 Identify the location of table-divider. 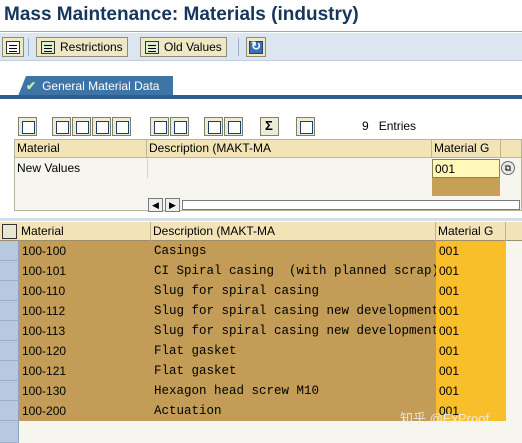
(261, 219).